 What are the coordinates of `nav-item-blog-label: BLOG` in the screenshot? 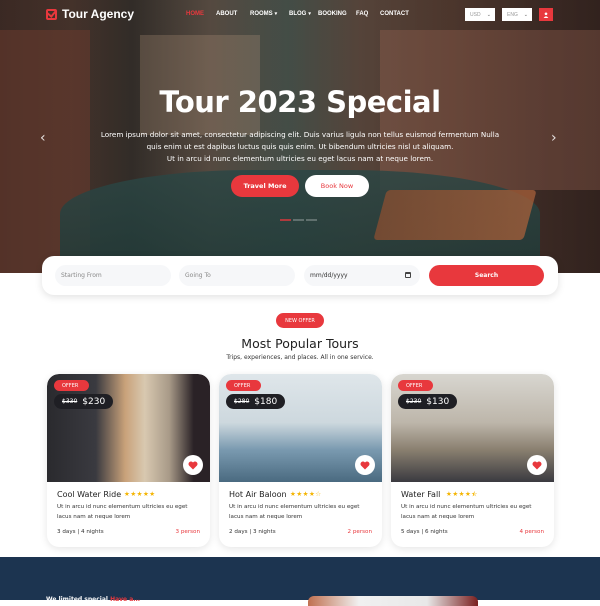 It's located at (298, 14).